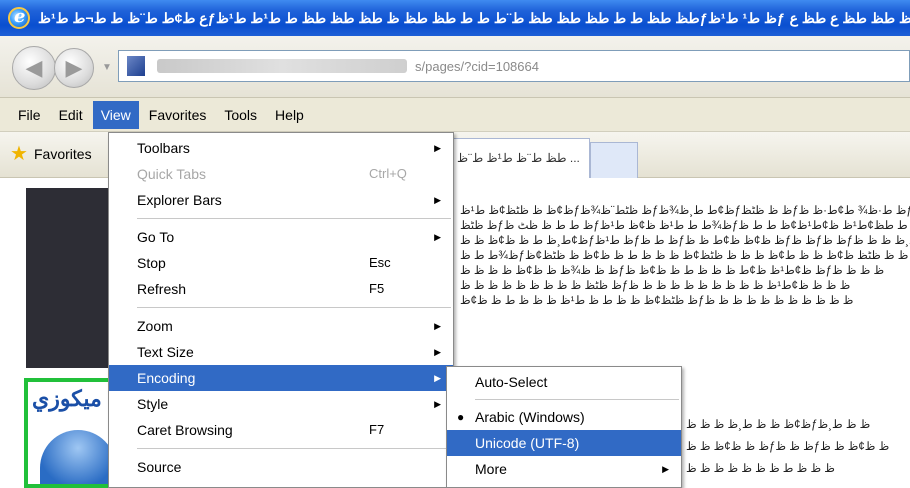  What do you see at coordinates (281, 430) in the screenshot?
I see `menu-item-caret-browsing: Caret Browsing F7` at bounding box center [281, 430].